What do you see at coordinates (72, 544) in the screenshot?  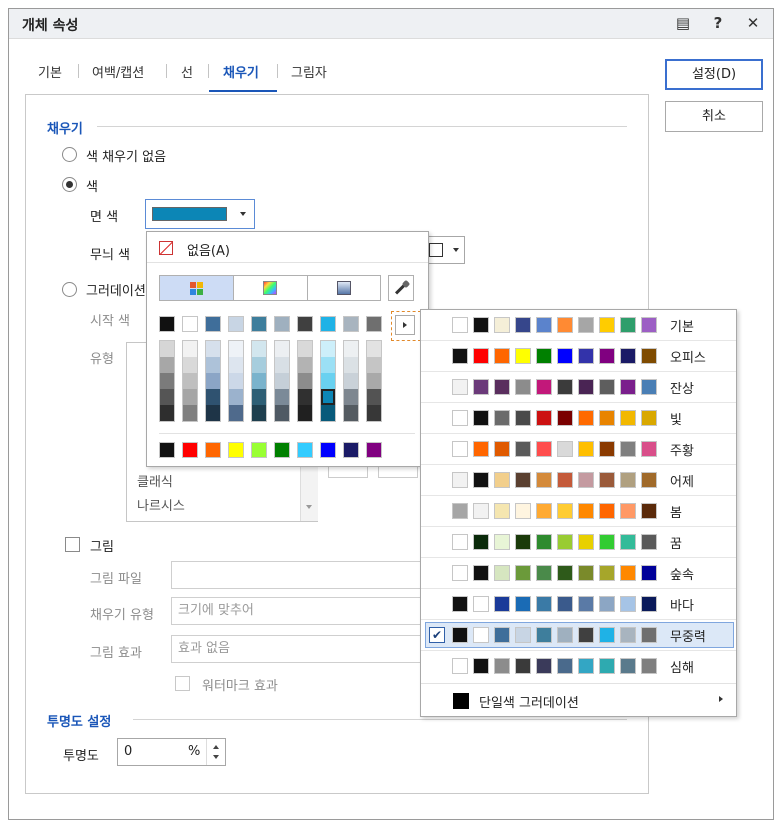 I see `picture-checkbox` at bounding box center [72, 544].